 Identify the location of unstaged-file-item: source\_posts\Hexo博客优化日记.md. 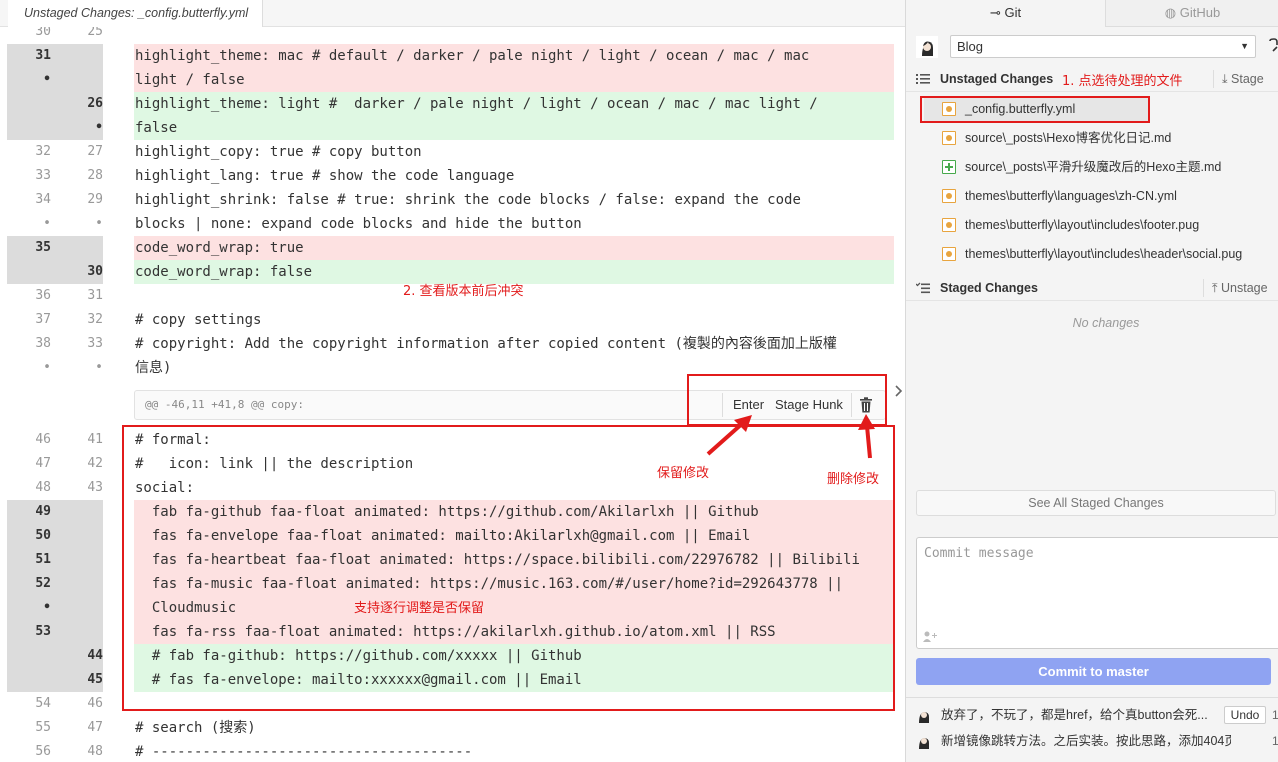
(1092, 138).